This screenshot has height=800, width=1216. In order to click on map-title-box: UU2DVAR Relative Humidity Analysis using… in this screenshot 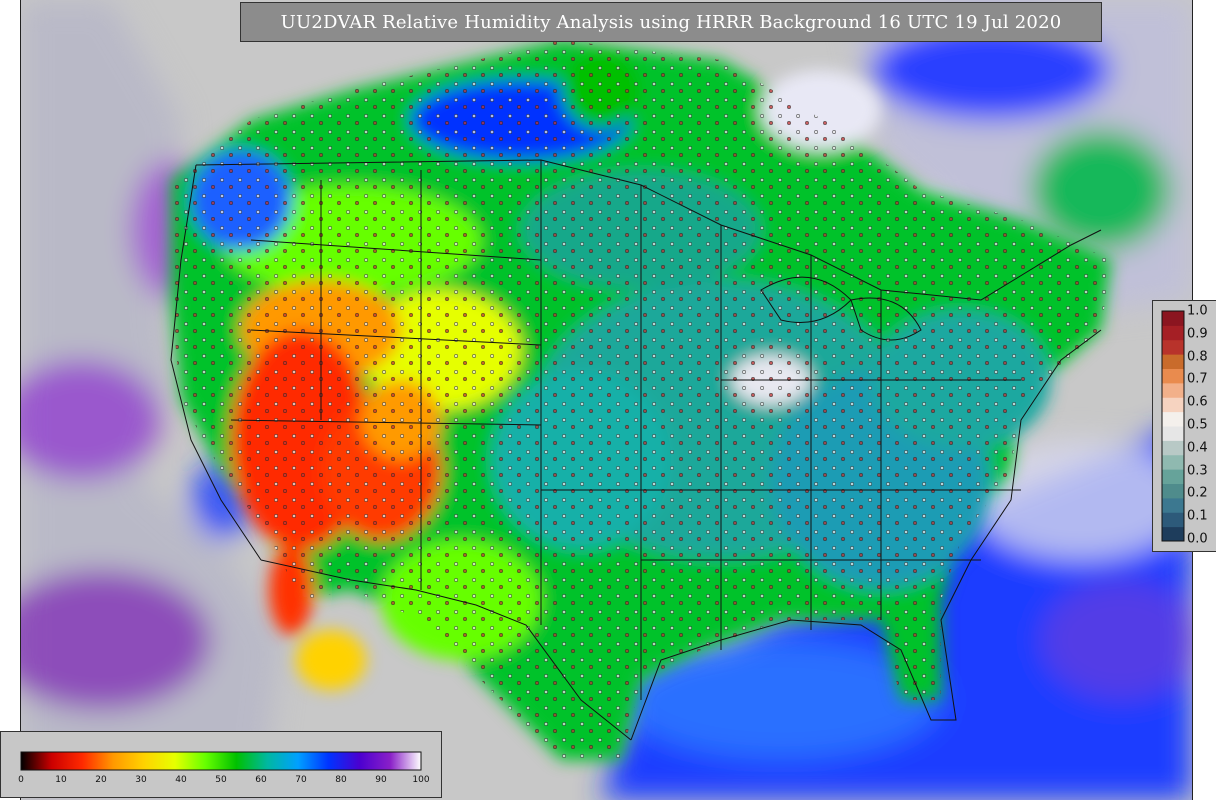, I will do `click(671, 22)`.